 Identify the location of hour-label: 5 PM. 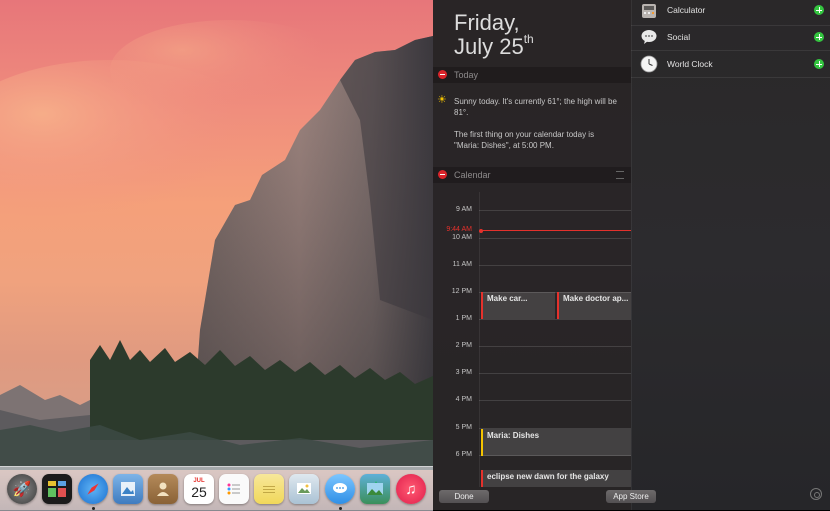
(463, 427).